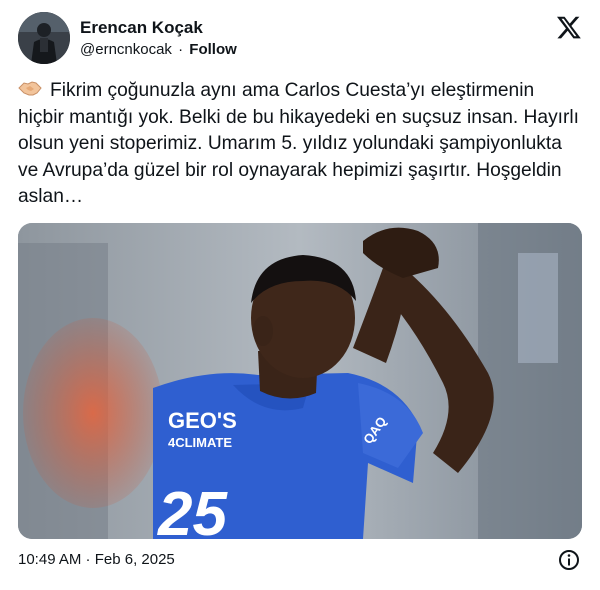 The width and height of the screenshot is (600, 590). What do you see at coordinates (126, 49) in the screenshot?
I see `author-handle: @erncnkocak` at bounding box center [126, 49].